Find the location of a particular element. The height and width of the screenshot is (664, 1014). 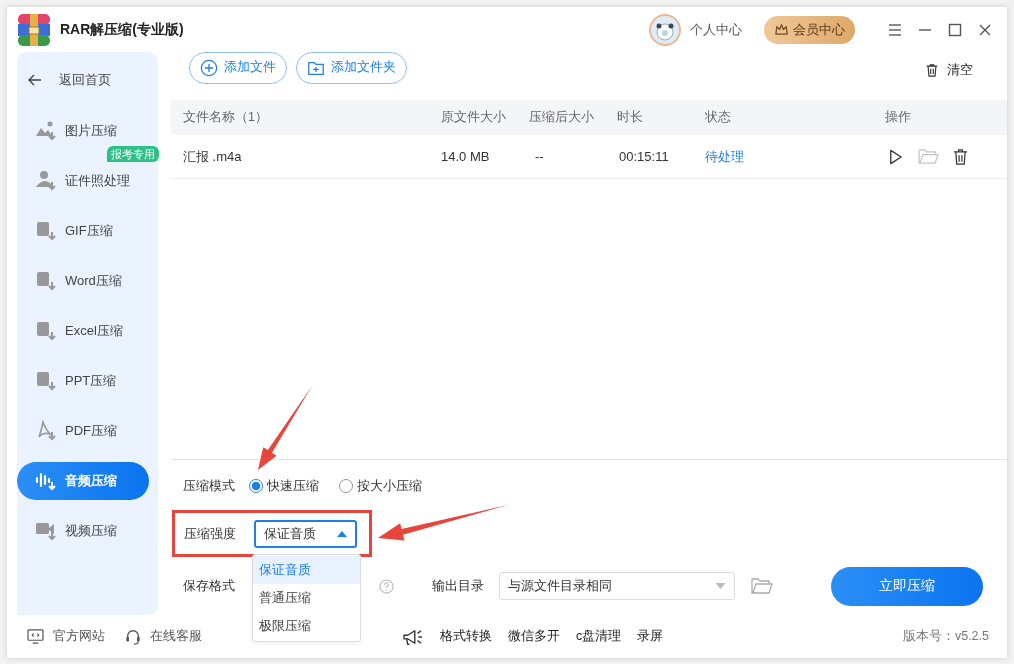

table-cell-text: 14.0 MB is located at coordinates (466, 156).